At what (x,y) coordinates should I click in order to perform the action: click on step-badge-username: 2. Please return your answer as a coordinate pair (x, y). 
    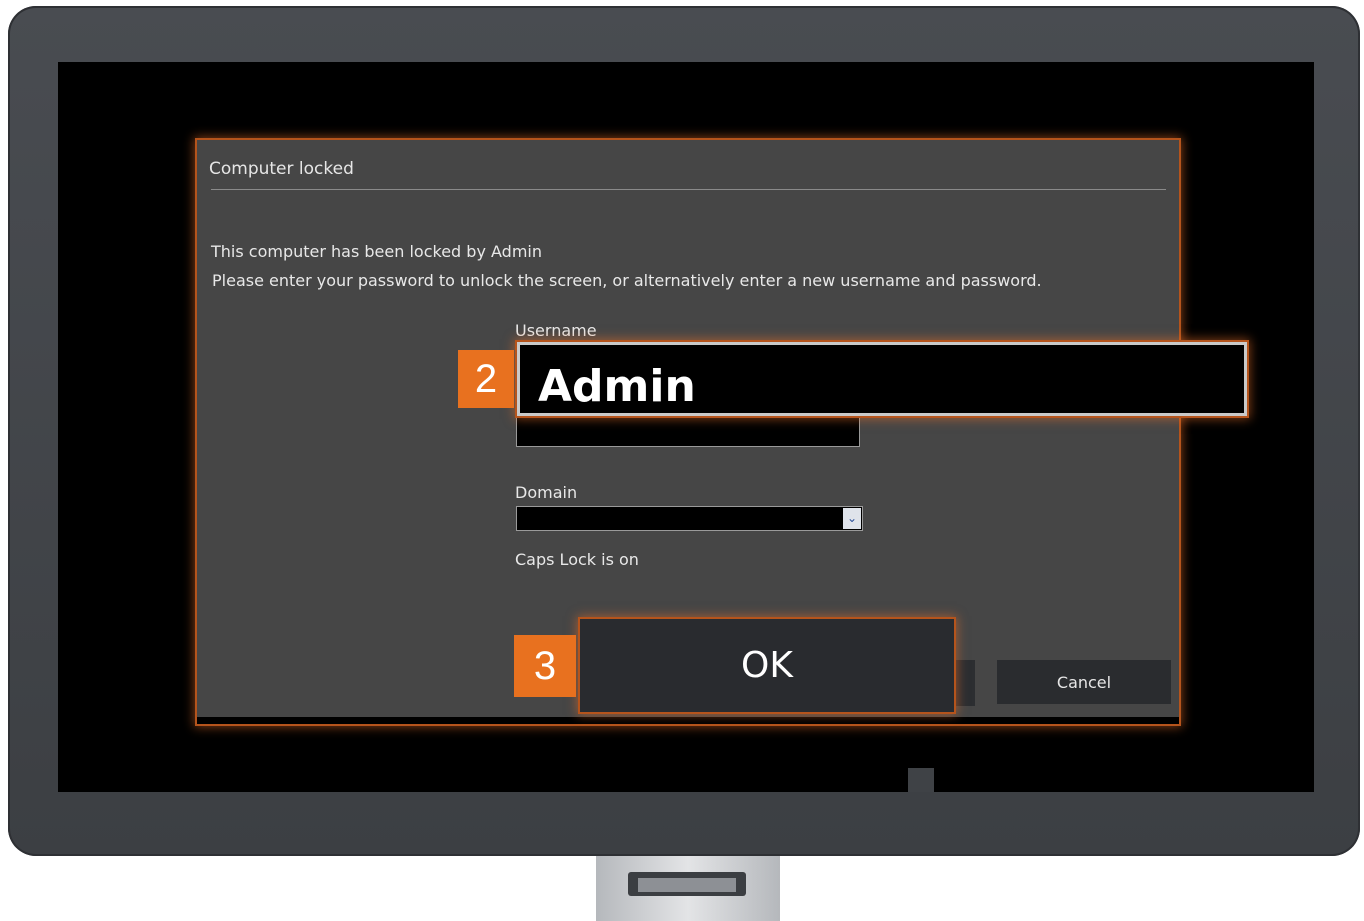
    Looking at the image, I should click on (486, 379).